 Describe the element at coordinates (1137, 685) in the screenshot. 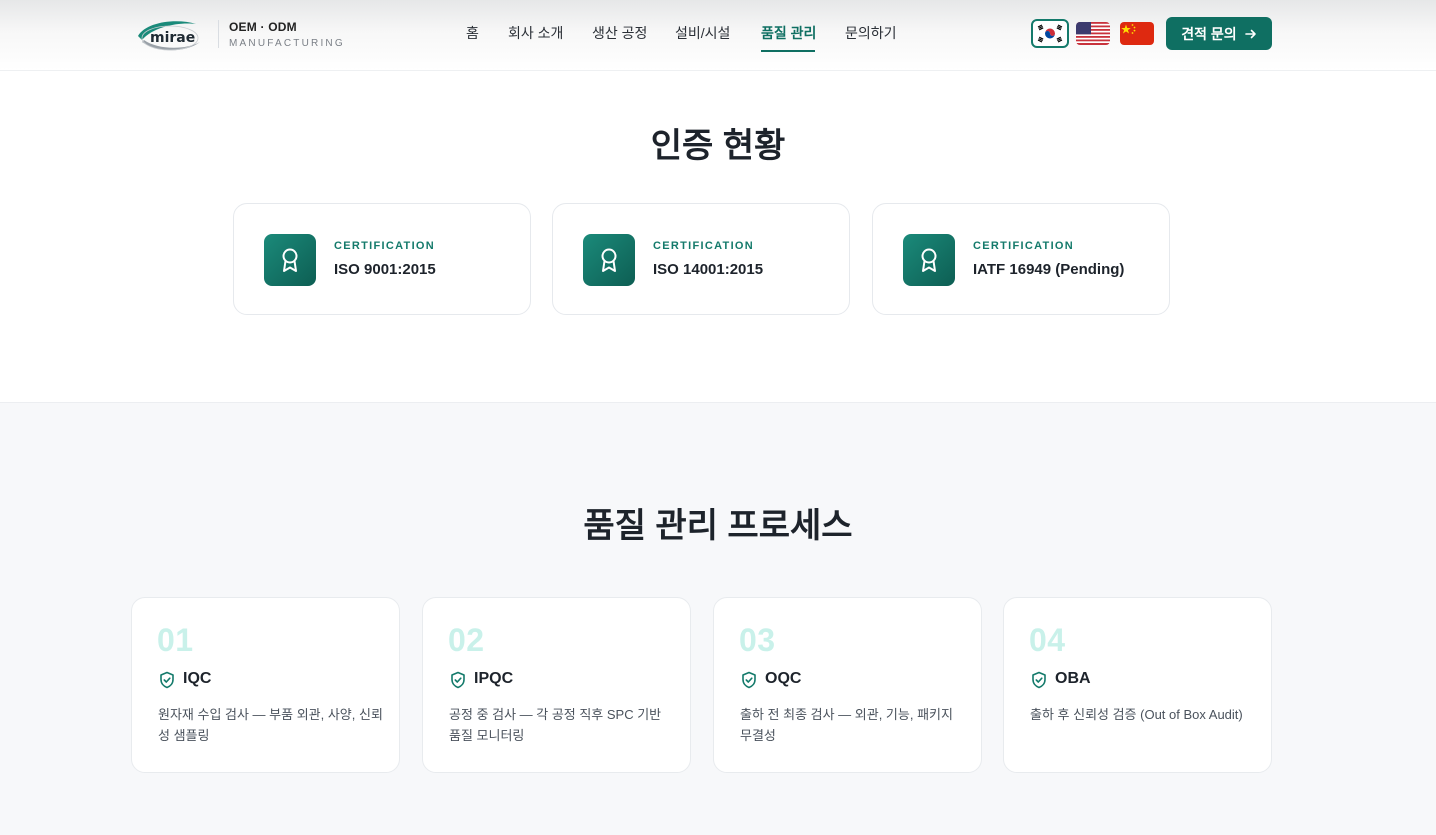

I see `process-step-card: 04 OBA 출하 후 신뢰성 검증 (Out of Box Audit)` at that location.